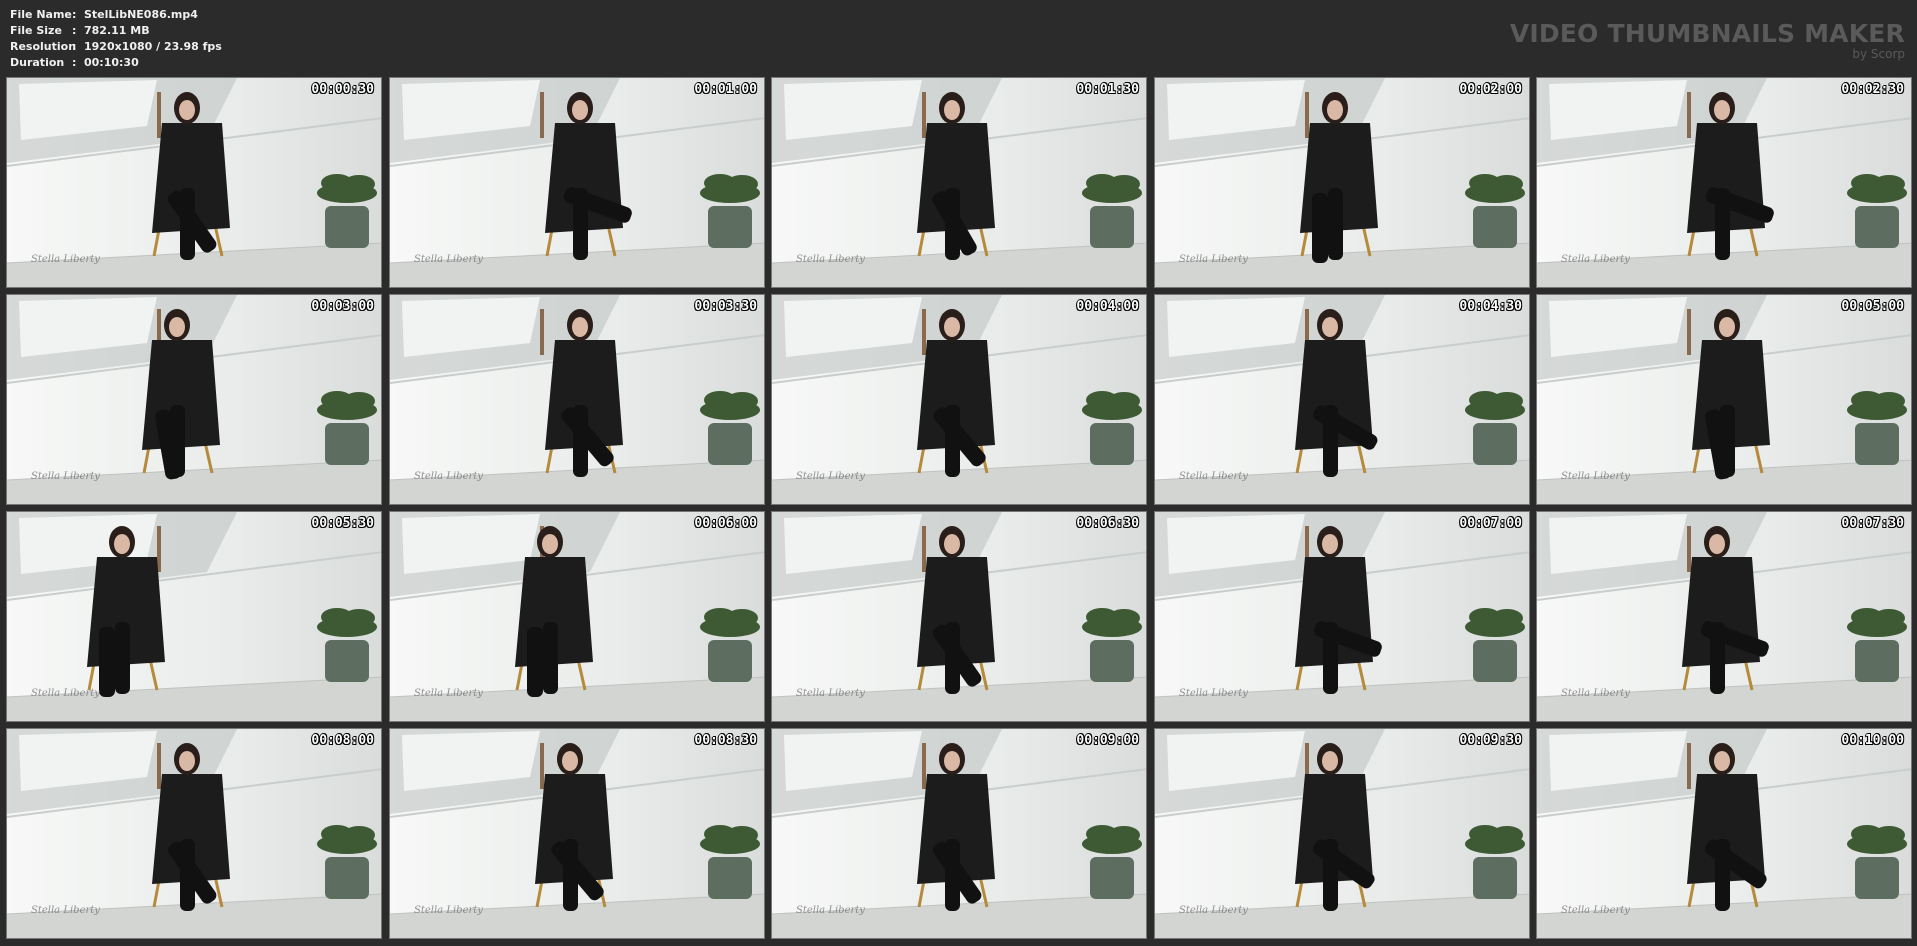  Describe the element at coordinates (1107, 523) in the screenshot. I see `thumbnail-timestamp: 00:06:30` at that location.